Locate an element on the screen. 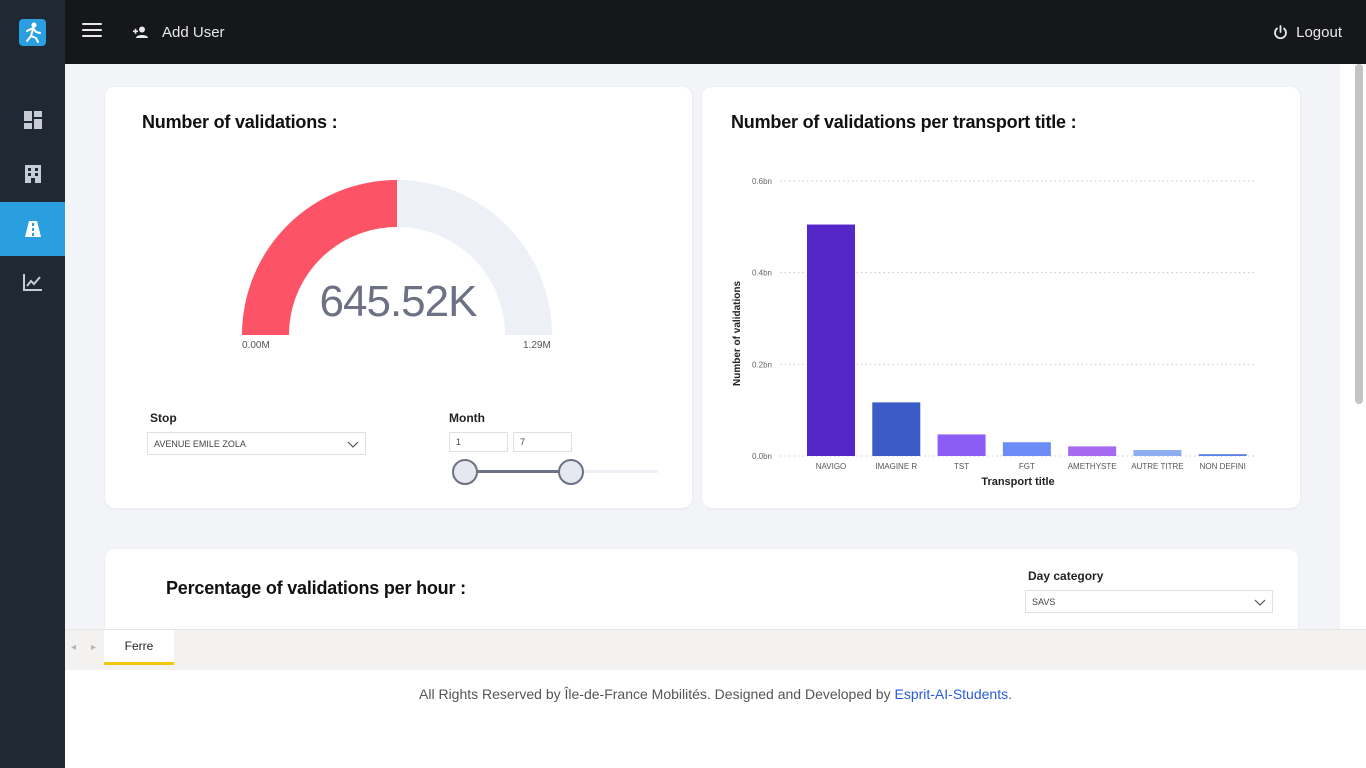 Image resolution: width=1366 pixels, height=768 pixels. y-tick-label: 0.6bn is located at coordinates (762, 181).